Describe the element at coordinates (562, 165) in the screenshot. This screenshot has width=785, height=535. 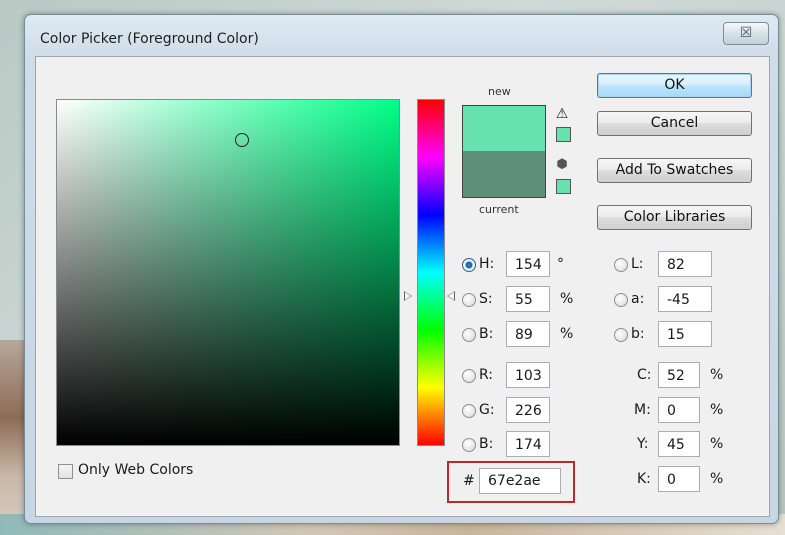
I see `web-safe-cube-icon: ⬢` at that location.